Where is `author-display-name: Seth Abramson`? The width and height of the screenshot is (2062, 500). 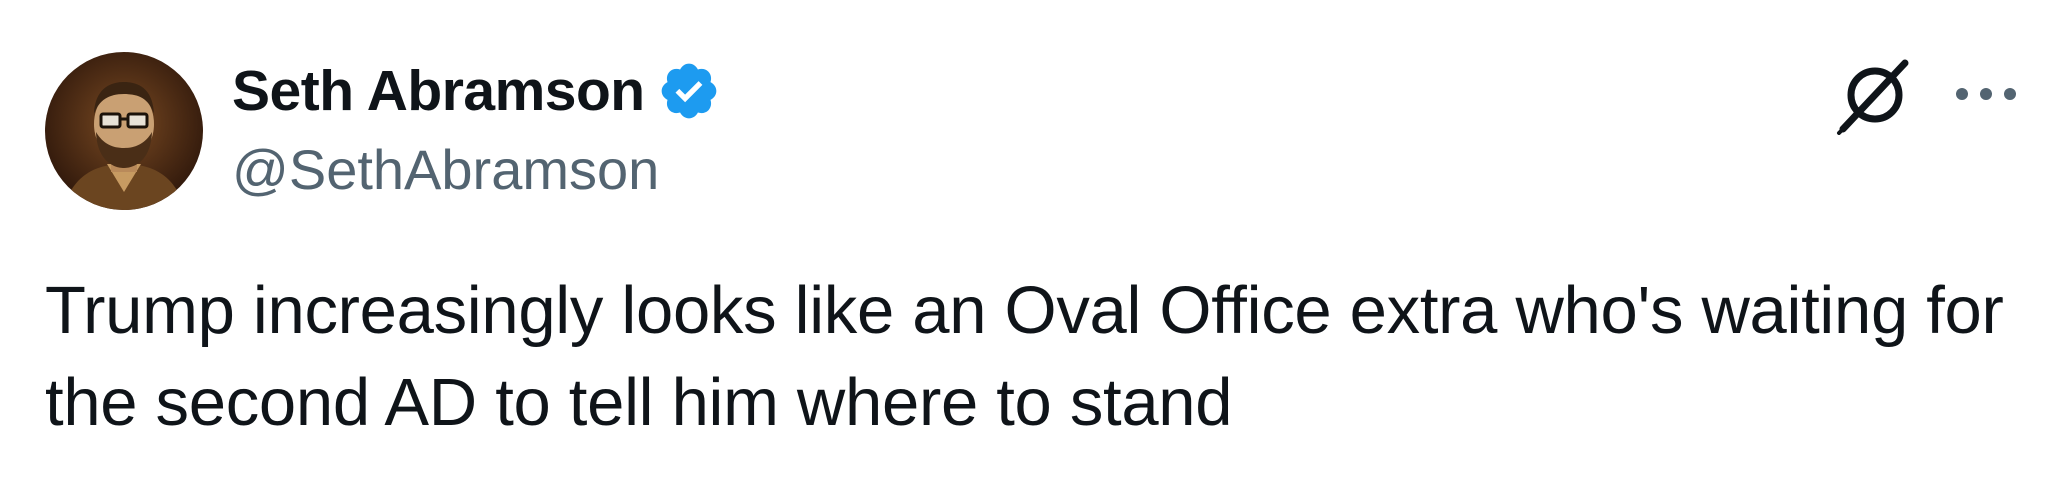 author-display-name: Seth Abramson is located at coordinates (438, 91).